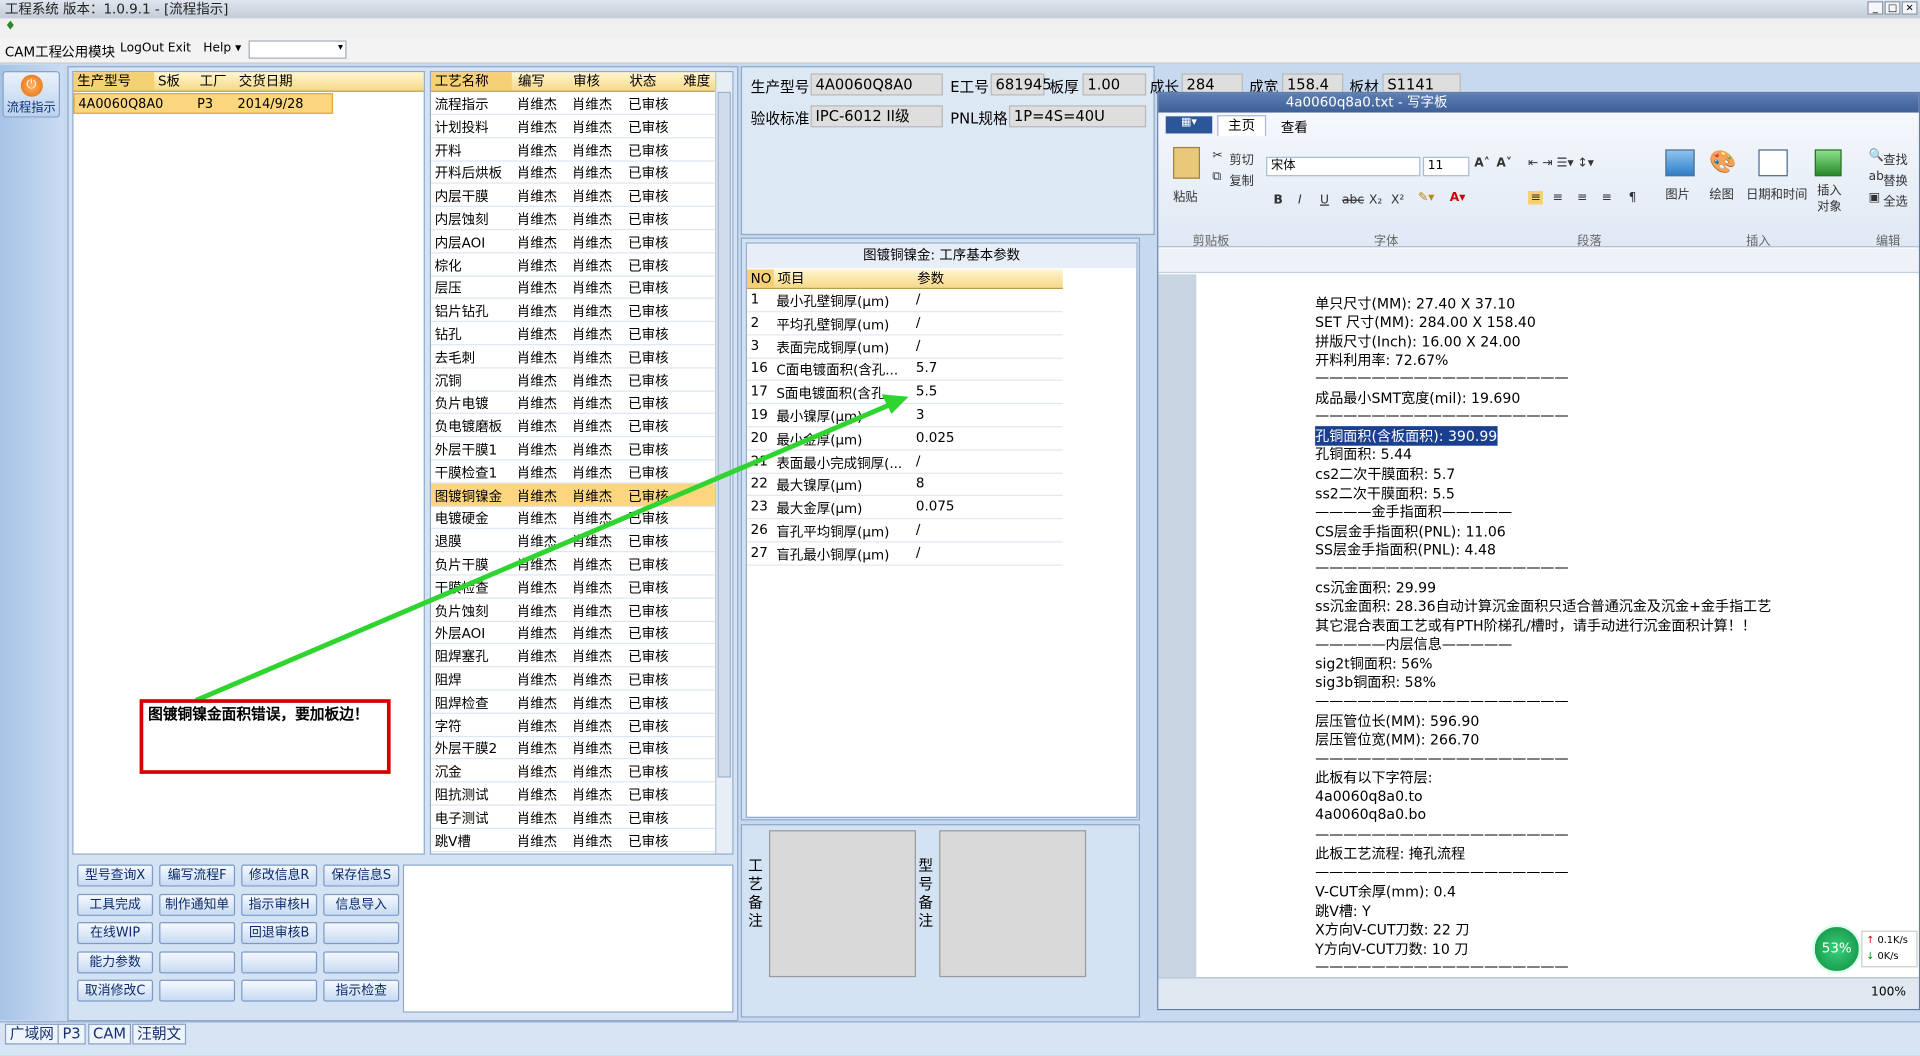  Describe the element at coordinates (159, 1034) in the screenshot. I see `status-user: 汪朝文` at that location.